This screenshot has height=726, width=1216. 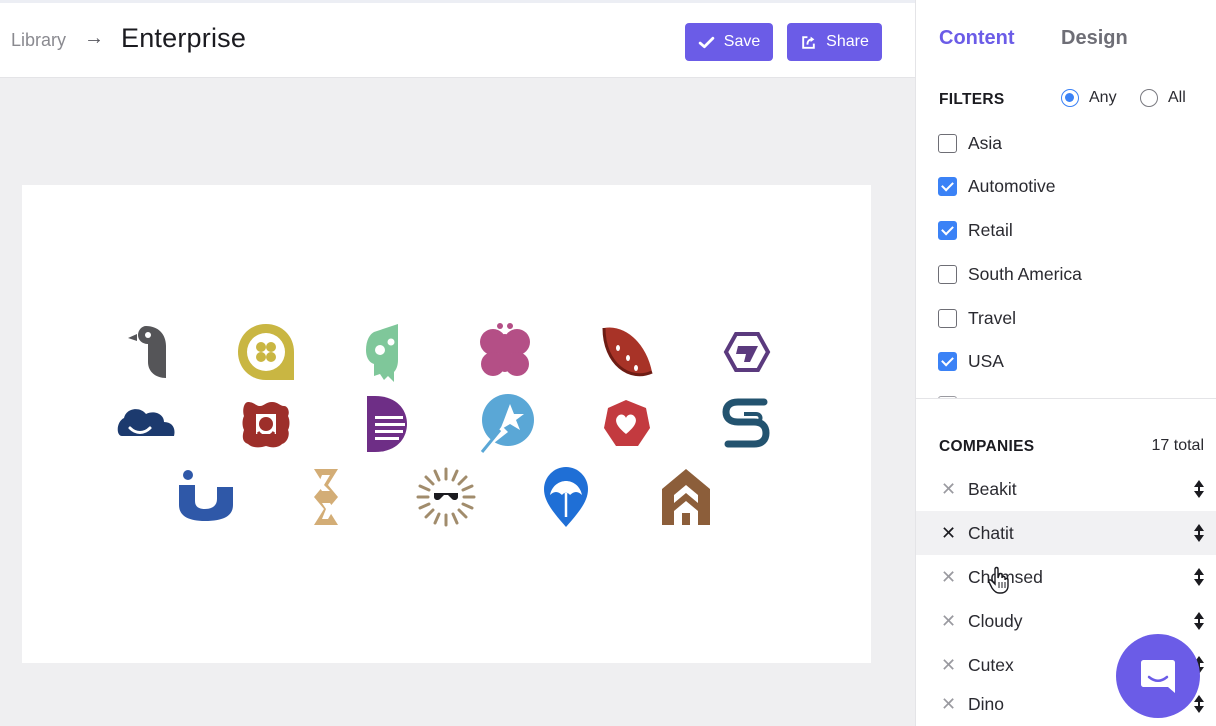 I want to click on filter-label: Retail, so click(x=990, y=230).